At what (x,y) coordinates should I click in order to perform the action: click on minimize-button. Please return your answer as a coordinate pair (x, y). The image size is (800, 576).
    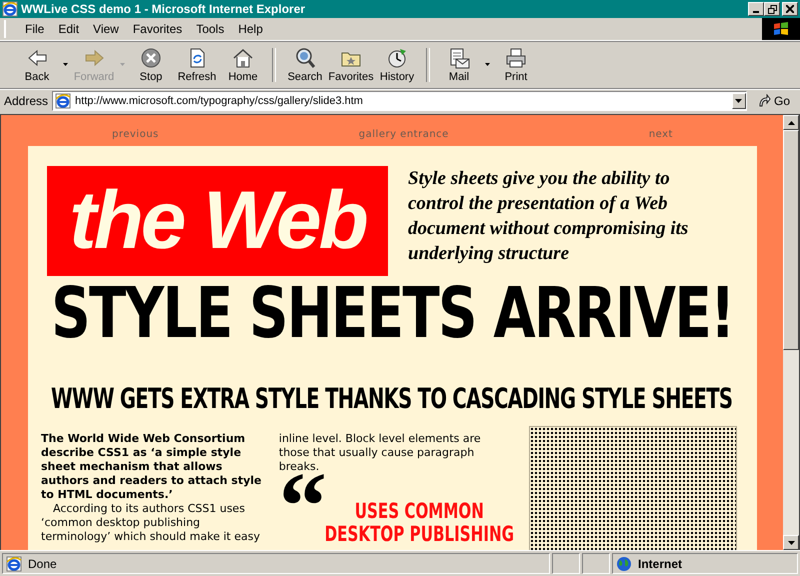
    Looking at the image, I should click on (756, 9).